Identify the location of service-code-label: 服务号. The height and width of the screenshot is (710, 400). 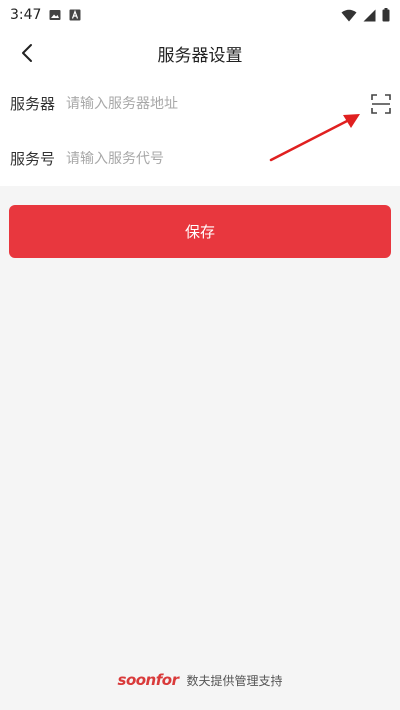
(33, 159).